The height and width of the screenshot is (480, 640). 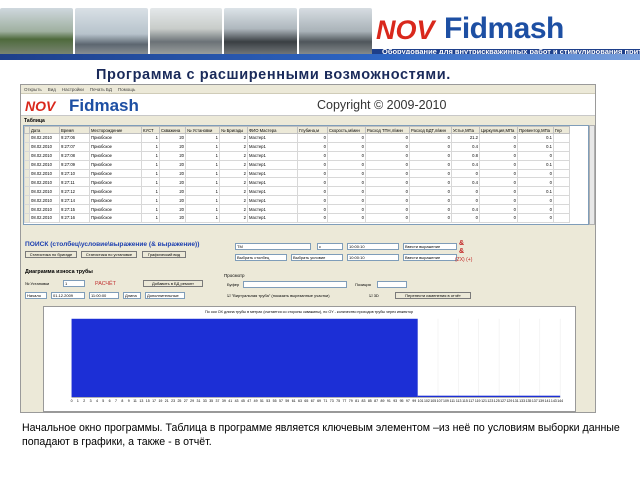 I want to click on pipe-start-label: Начало, so click(x=36, y=295).